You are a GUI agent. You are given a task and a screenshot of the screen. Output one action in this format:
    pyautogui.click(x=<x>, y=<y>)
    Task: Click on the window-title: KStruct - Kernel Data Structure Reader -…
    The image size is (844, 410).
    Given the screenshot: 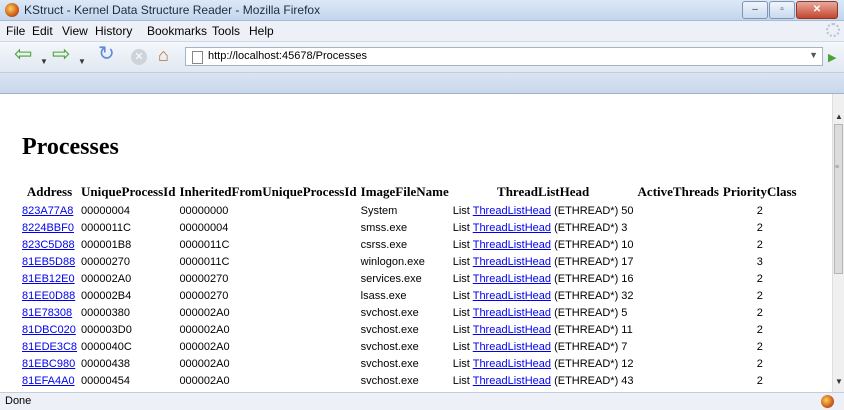 What is the action you would take?
    pyautogui.click(x=172, y=10)
    